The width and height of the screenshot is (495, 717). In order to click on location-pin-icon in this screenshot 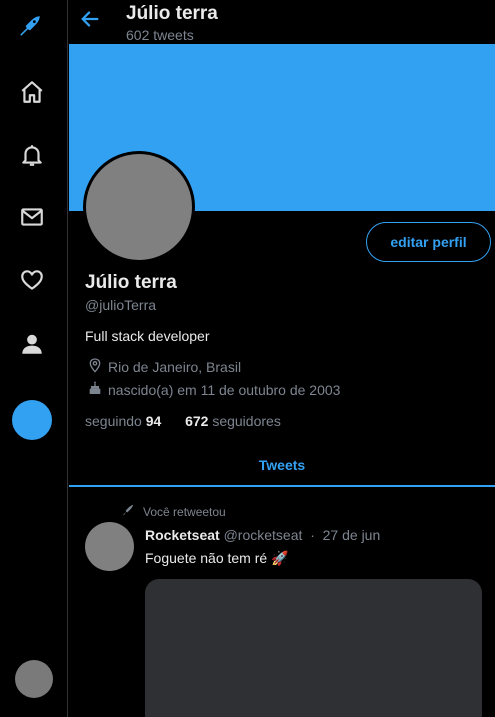, I will do `click(95, 366)`.